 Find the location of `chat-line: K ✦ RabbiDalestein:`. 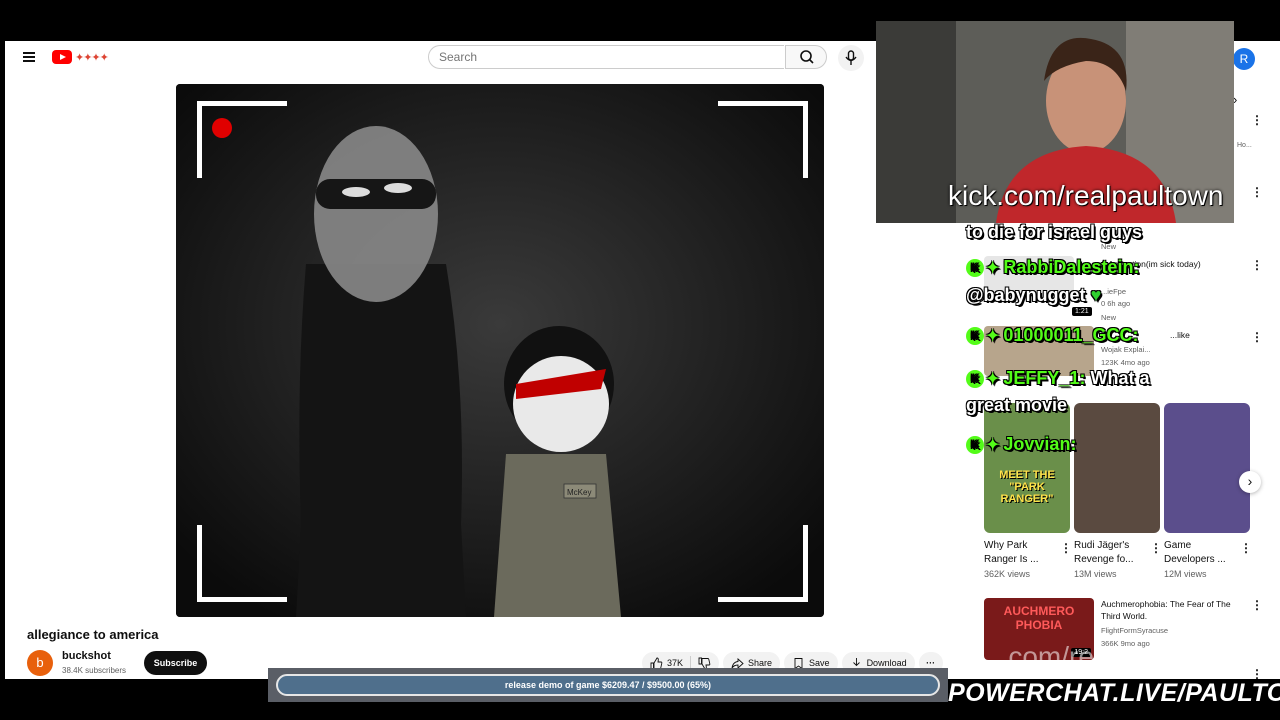

chat-line: K ✦ RabbiDalestein: is located at coordinates (1052, 267).